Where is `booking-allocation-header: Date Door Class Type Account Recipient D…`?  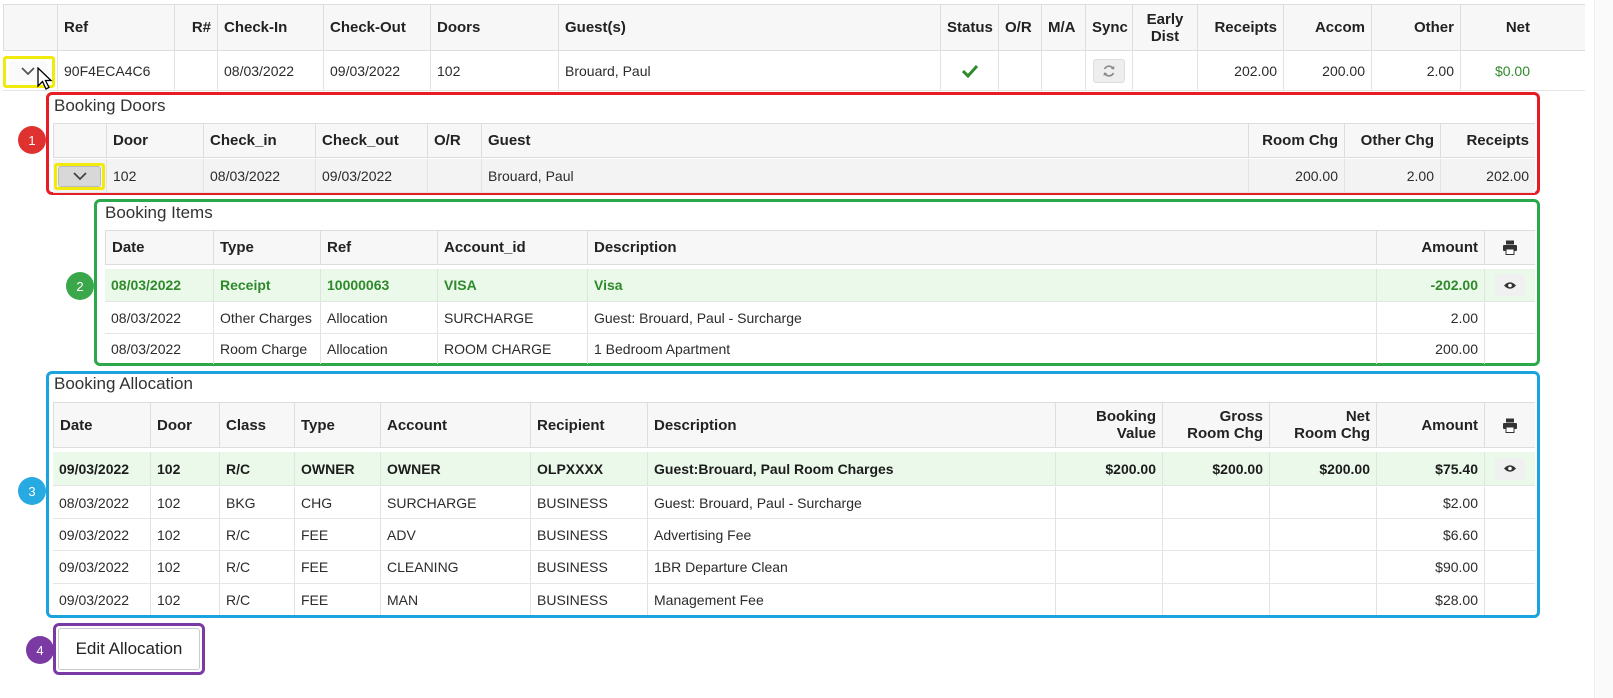
booking-allocation-header: Date Door Class Type Account Recipient D… is located at coordinates (794, 425).